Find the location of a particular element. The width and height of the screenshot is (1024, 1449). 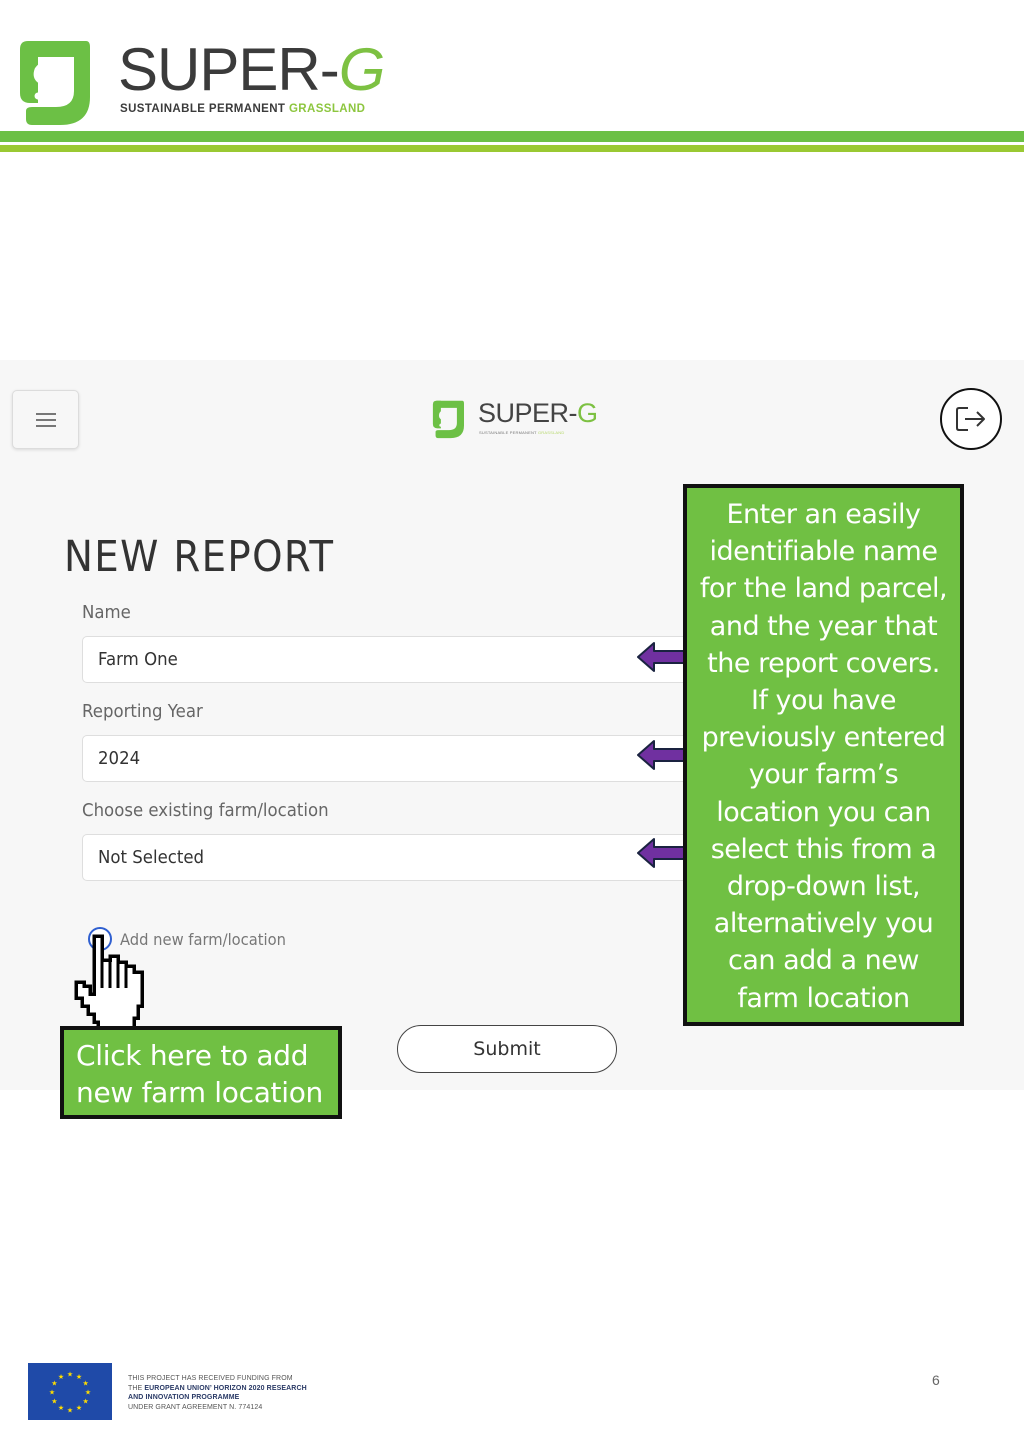

hand-pointer-icon is located at coordinates (109, 983).